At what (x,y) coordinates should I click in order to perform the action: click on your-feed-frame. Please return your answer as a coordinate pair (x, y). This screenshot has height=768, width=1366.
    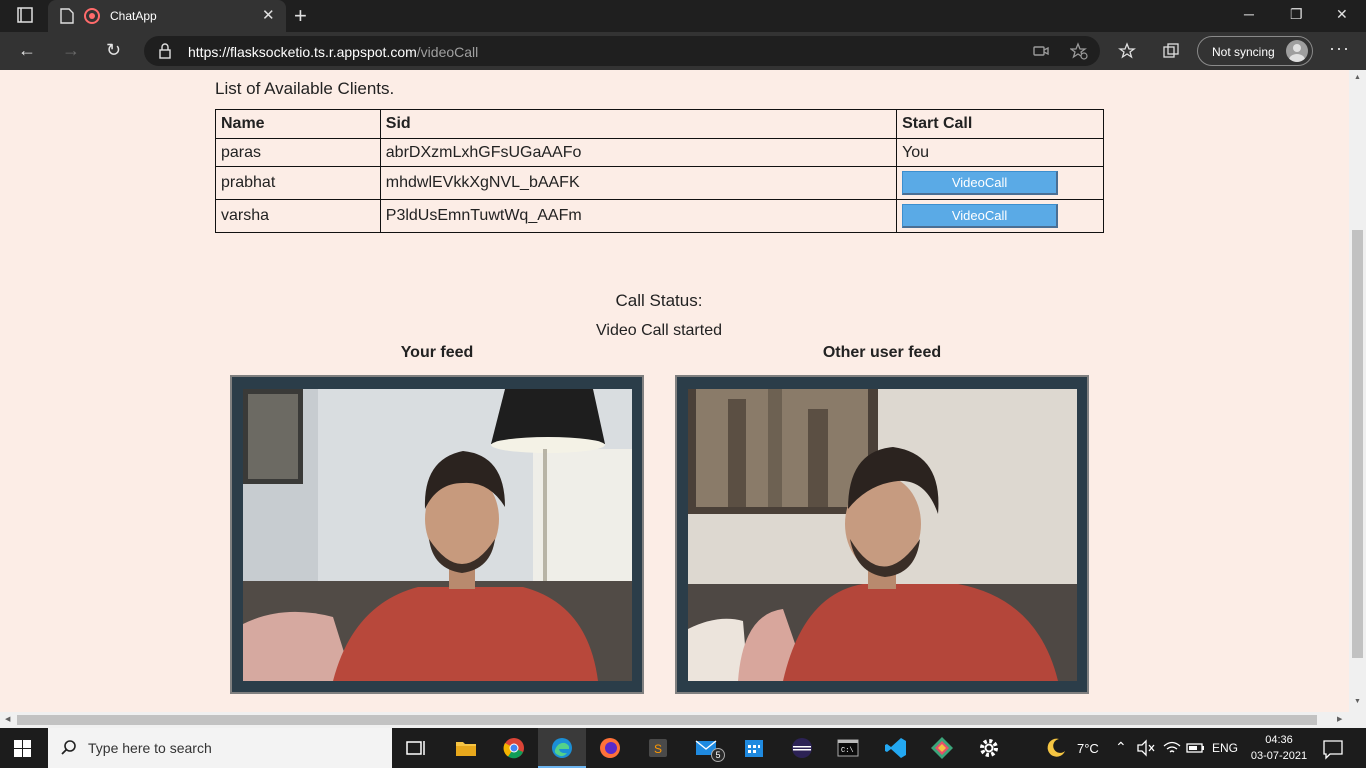
    Looking at the image, I should click on (437, 534).